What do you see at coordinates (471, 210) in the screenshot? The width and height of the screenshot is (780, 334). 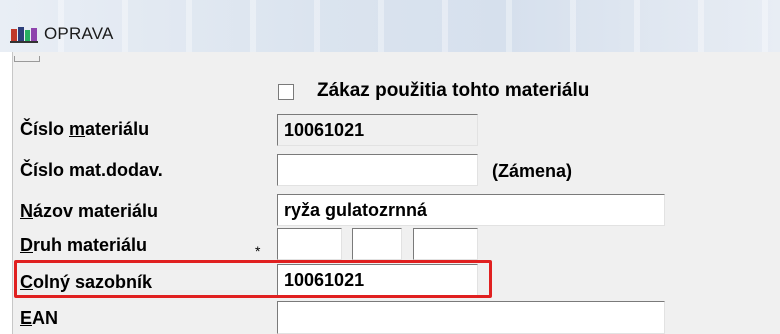 I see `material-name-field: ryža gulatozrnná` at bounding box center [471, 210].